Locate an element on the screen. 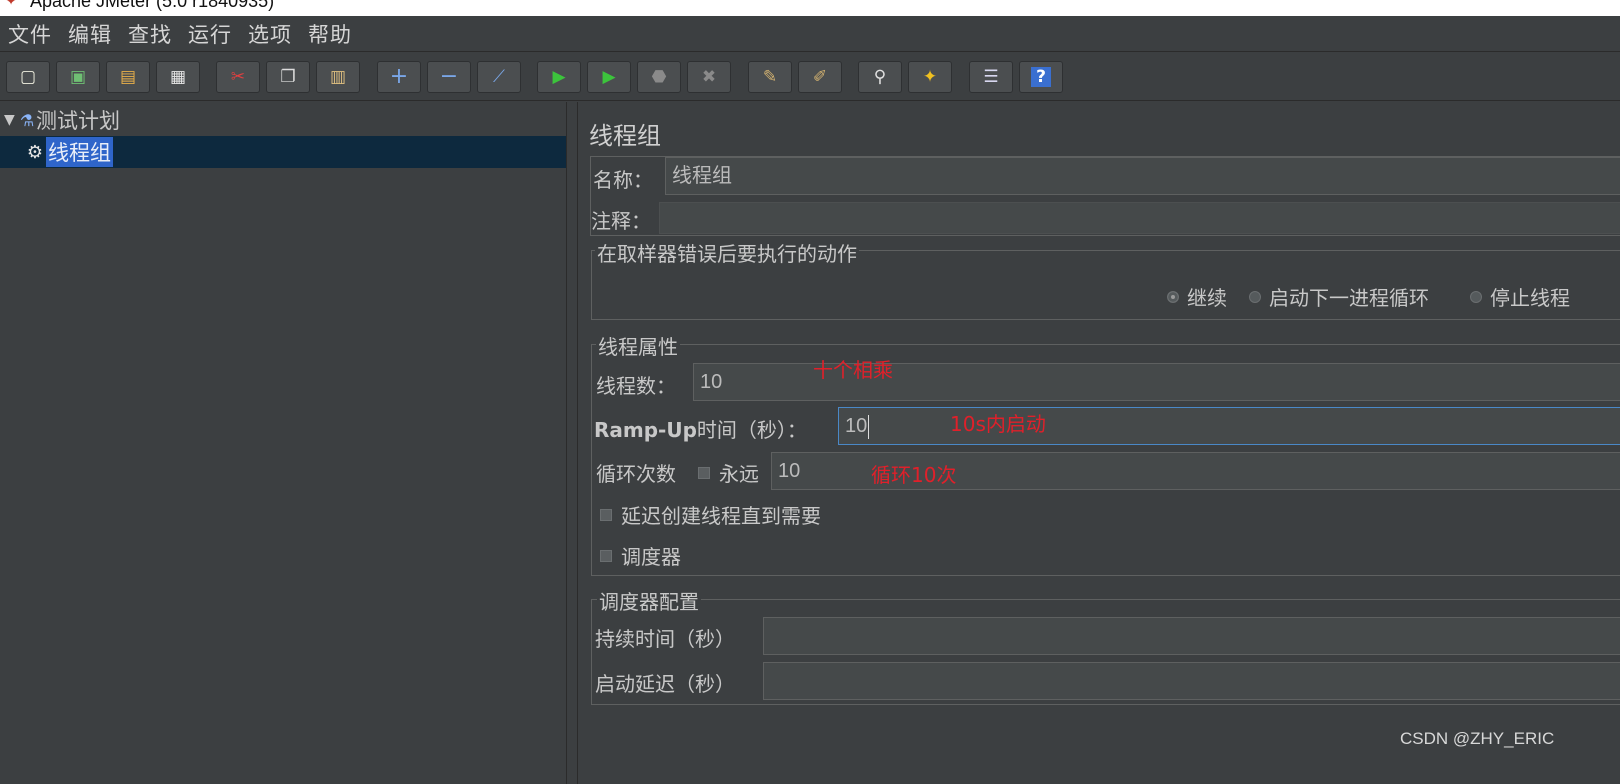  expand-all-button: + is located at coordinates (399, 77).